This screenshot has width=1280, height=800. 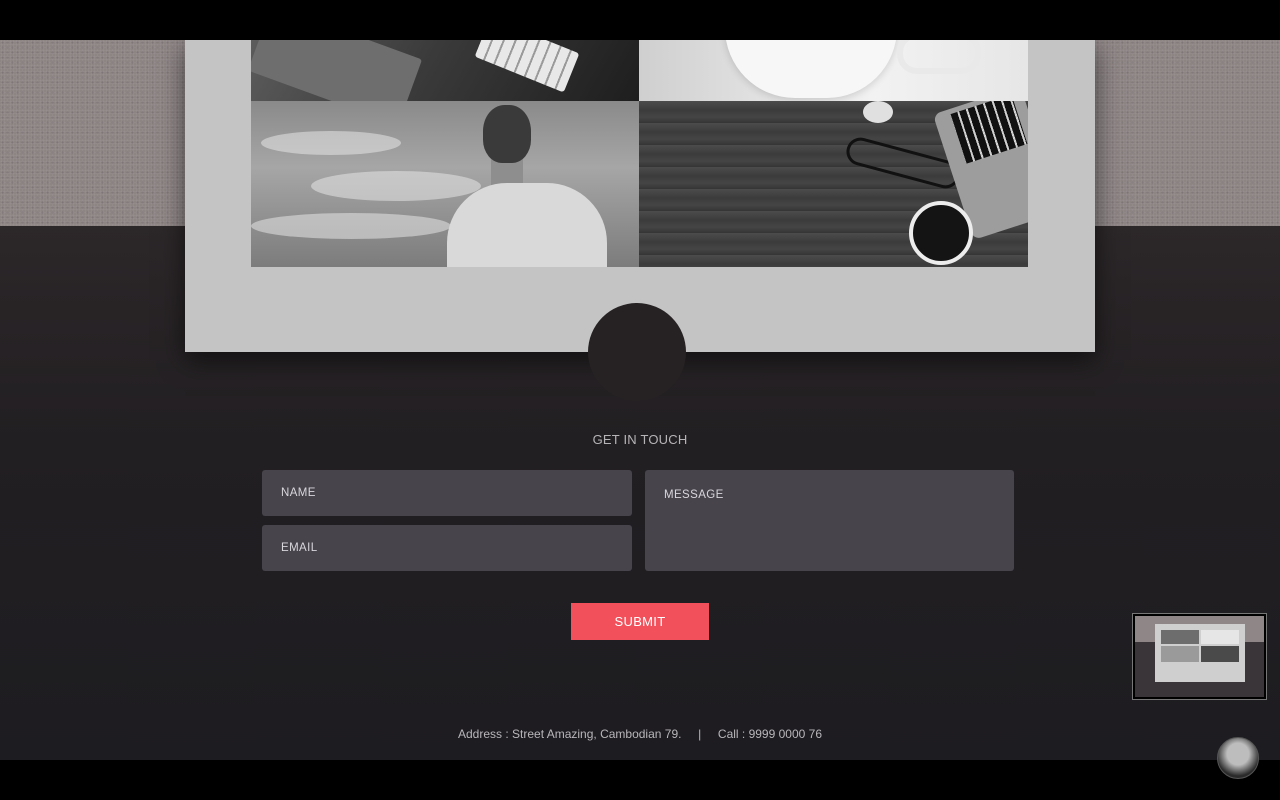 I want to click on gallery-photo-coffee-mug, so click(x=833, y=70).